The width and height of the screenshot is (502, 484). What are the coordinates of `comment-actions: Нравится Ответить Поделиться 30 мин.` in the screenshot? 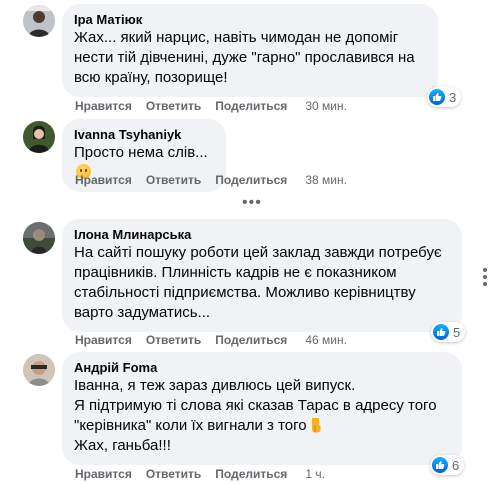 It's located at (211, 106).